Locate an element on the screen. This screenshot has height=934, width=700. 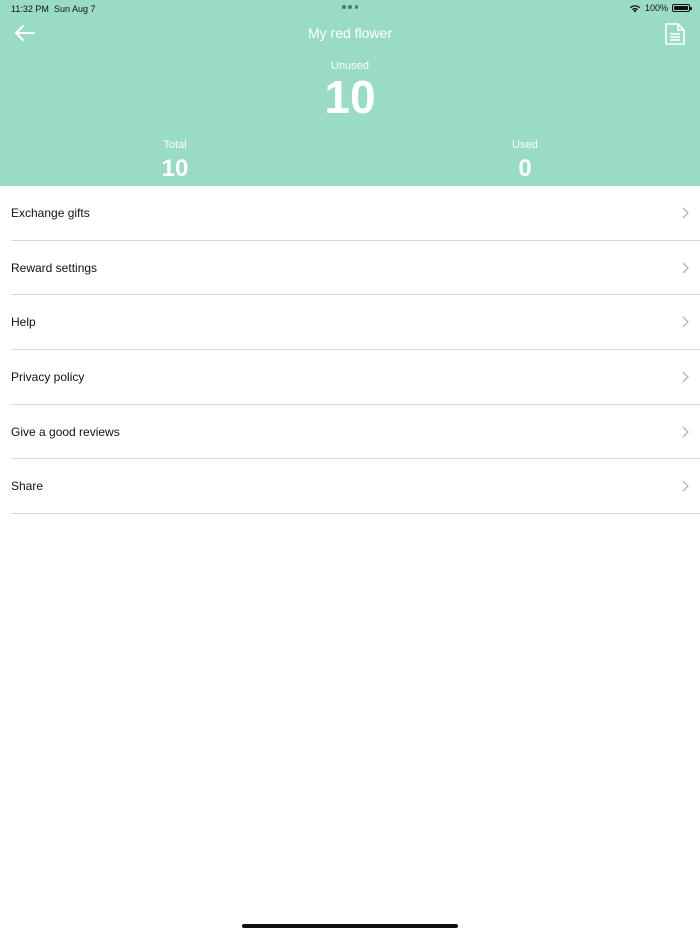
menu-item-give-review: Give a good reviews is located at coordinates (355, 432).